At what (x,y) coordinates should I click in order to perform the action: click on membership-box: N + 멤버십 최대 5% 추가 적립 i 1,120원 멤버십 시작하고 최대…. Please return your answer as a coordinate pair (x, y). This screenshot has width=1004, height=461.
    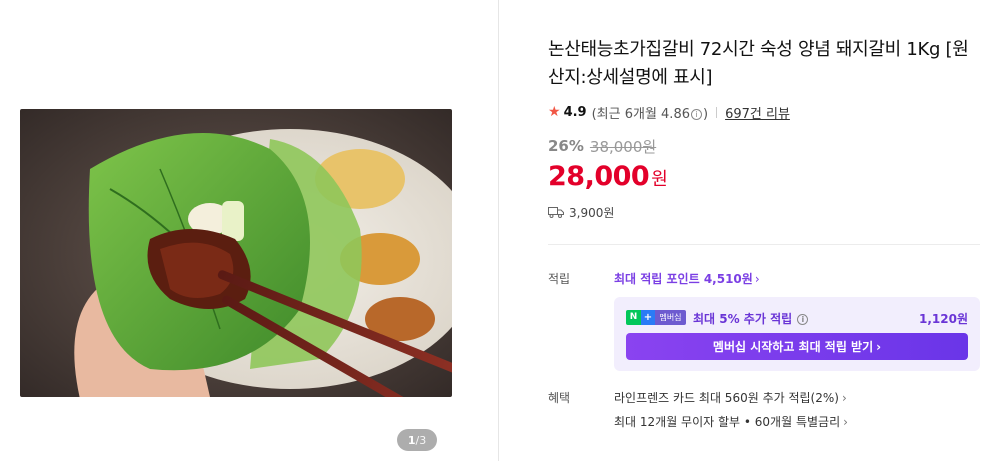
    Looking at the image, I should click on (797, 334).